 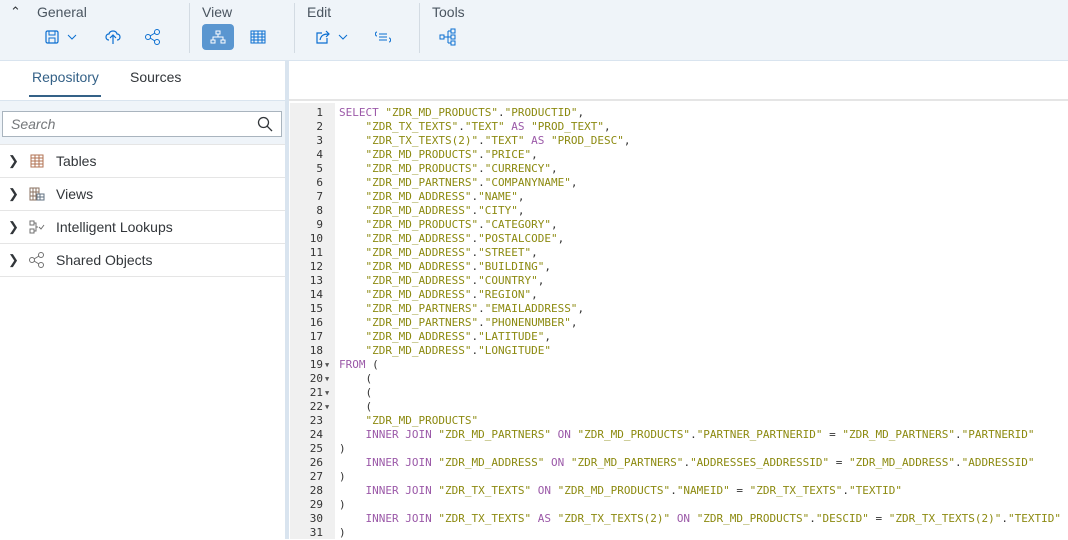 What do you see at coordinates (678, 365) in the screenshot?
I see `code-line: 19 ▼ FROM (` at bounding box center [678, 365].